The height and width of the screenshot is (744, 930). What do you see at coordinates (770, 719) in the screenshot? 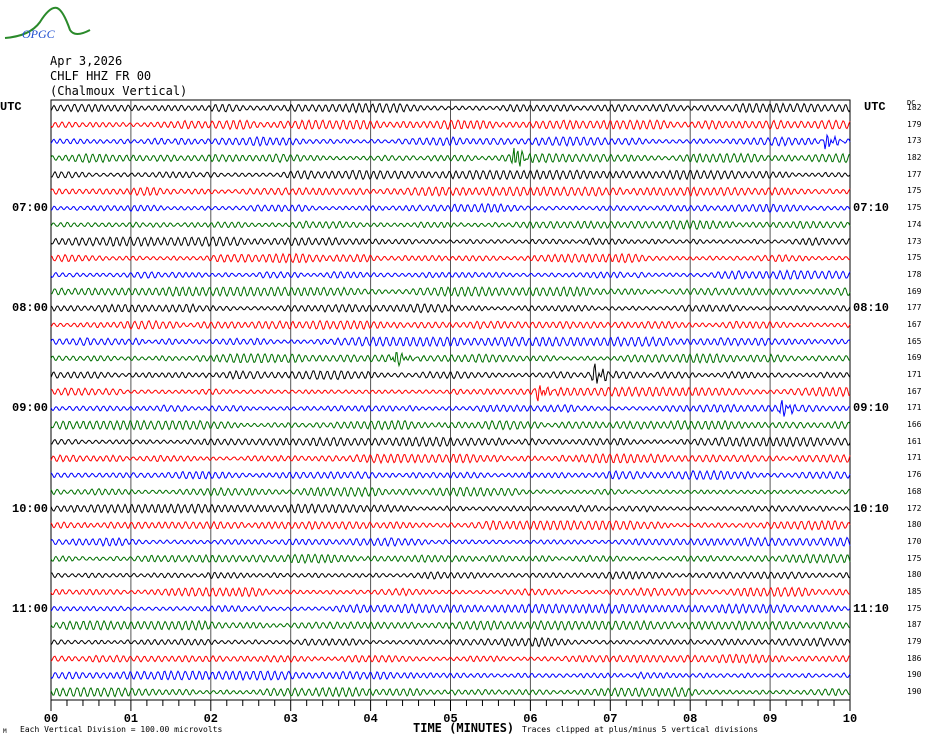
I see `x-tick-label: 09` at bounding box center [770, 719].